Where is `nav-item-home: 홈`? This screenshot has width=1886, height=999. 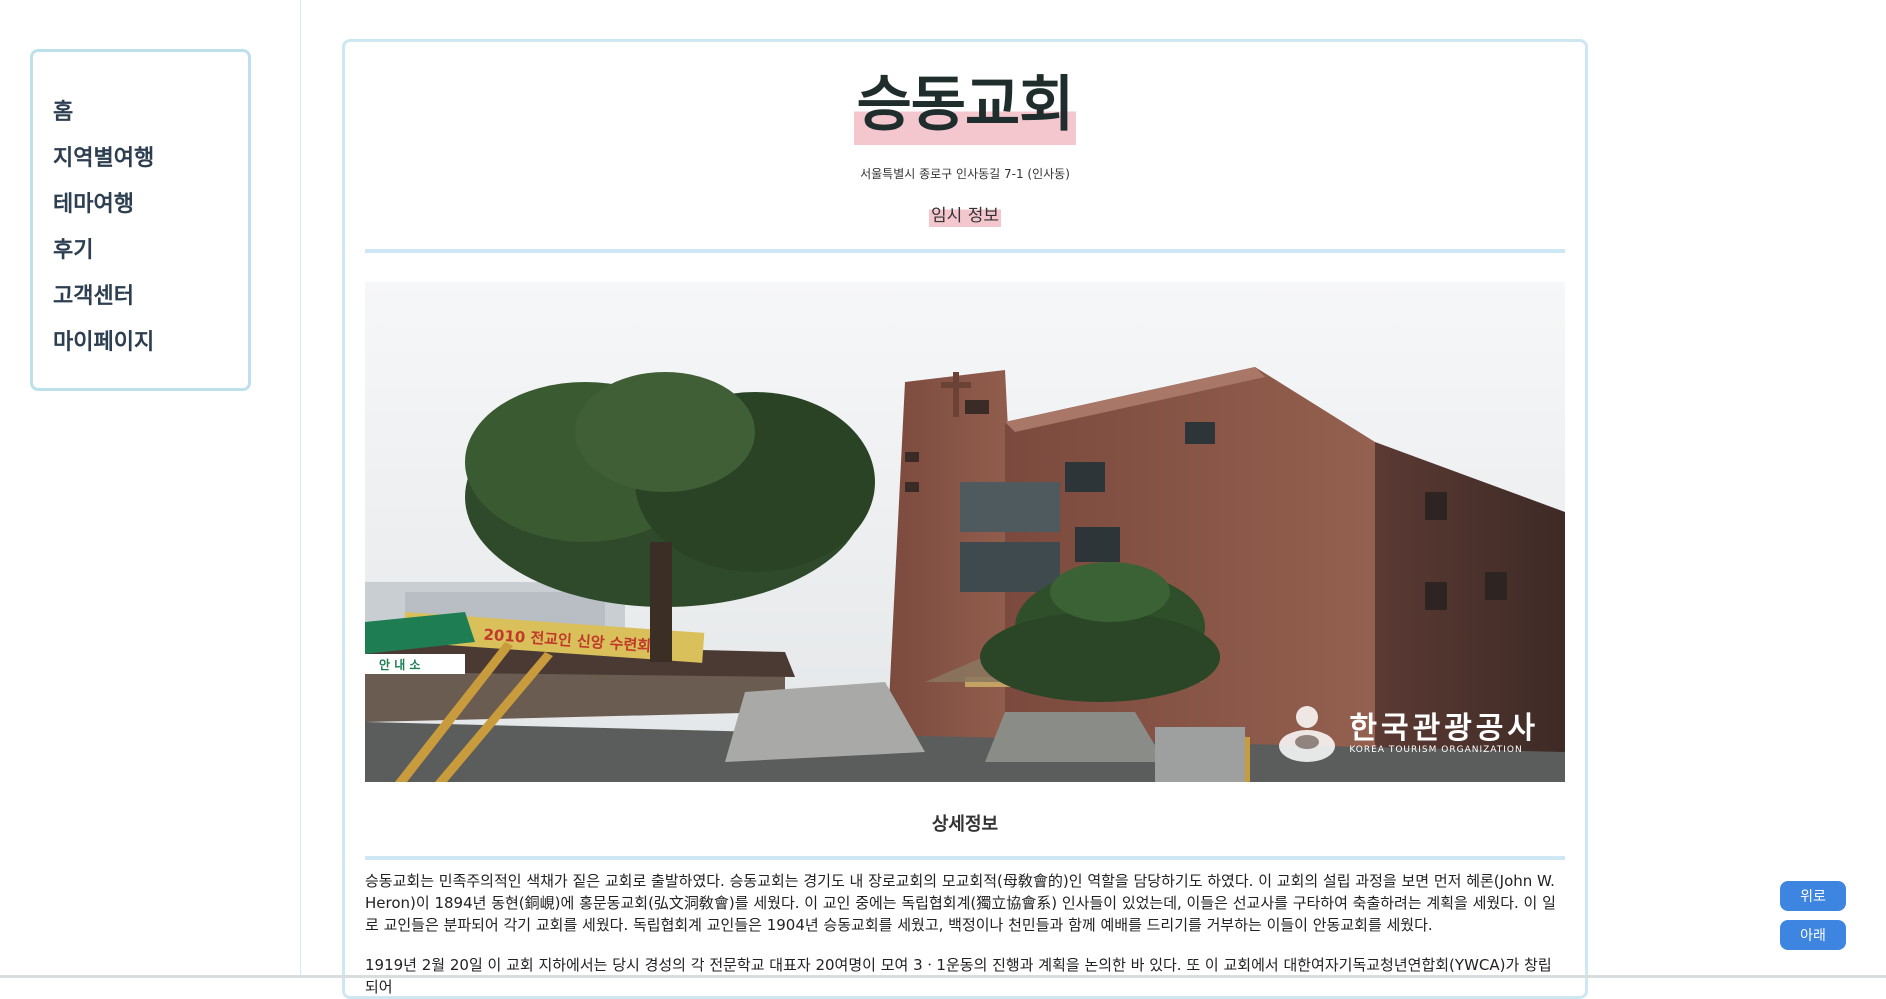 nav-item-home: 홈 is located at coordinates (150, 113).